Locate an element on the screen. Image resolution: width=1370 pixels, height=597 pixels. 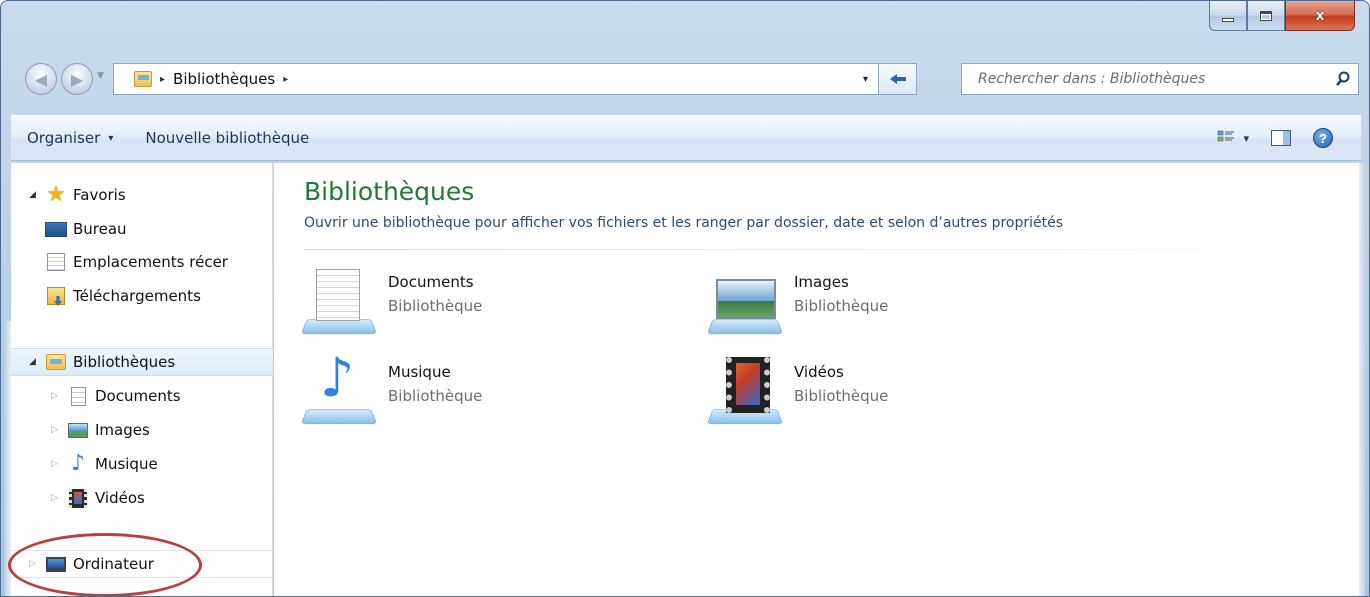
caption-buttons: x is located at coordinates (1282, 18).